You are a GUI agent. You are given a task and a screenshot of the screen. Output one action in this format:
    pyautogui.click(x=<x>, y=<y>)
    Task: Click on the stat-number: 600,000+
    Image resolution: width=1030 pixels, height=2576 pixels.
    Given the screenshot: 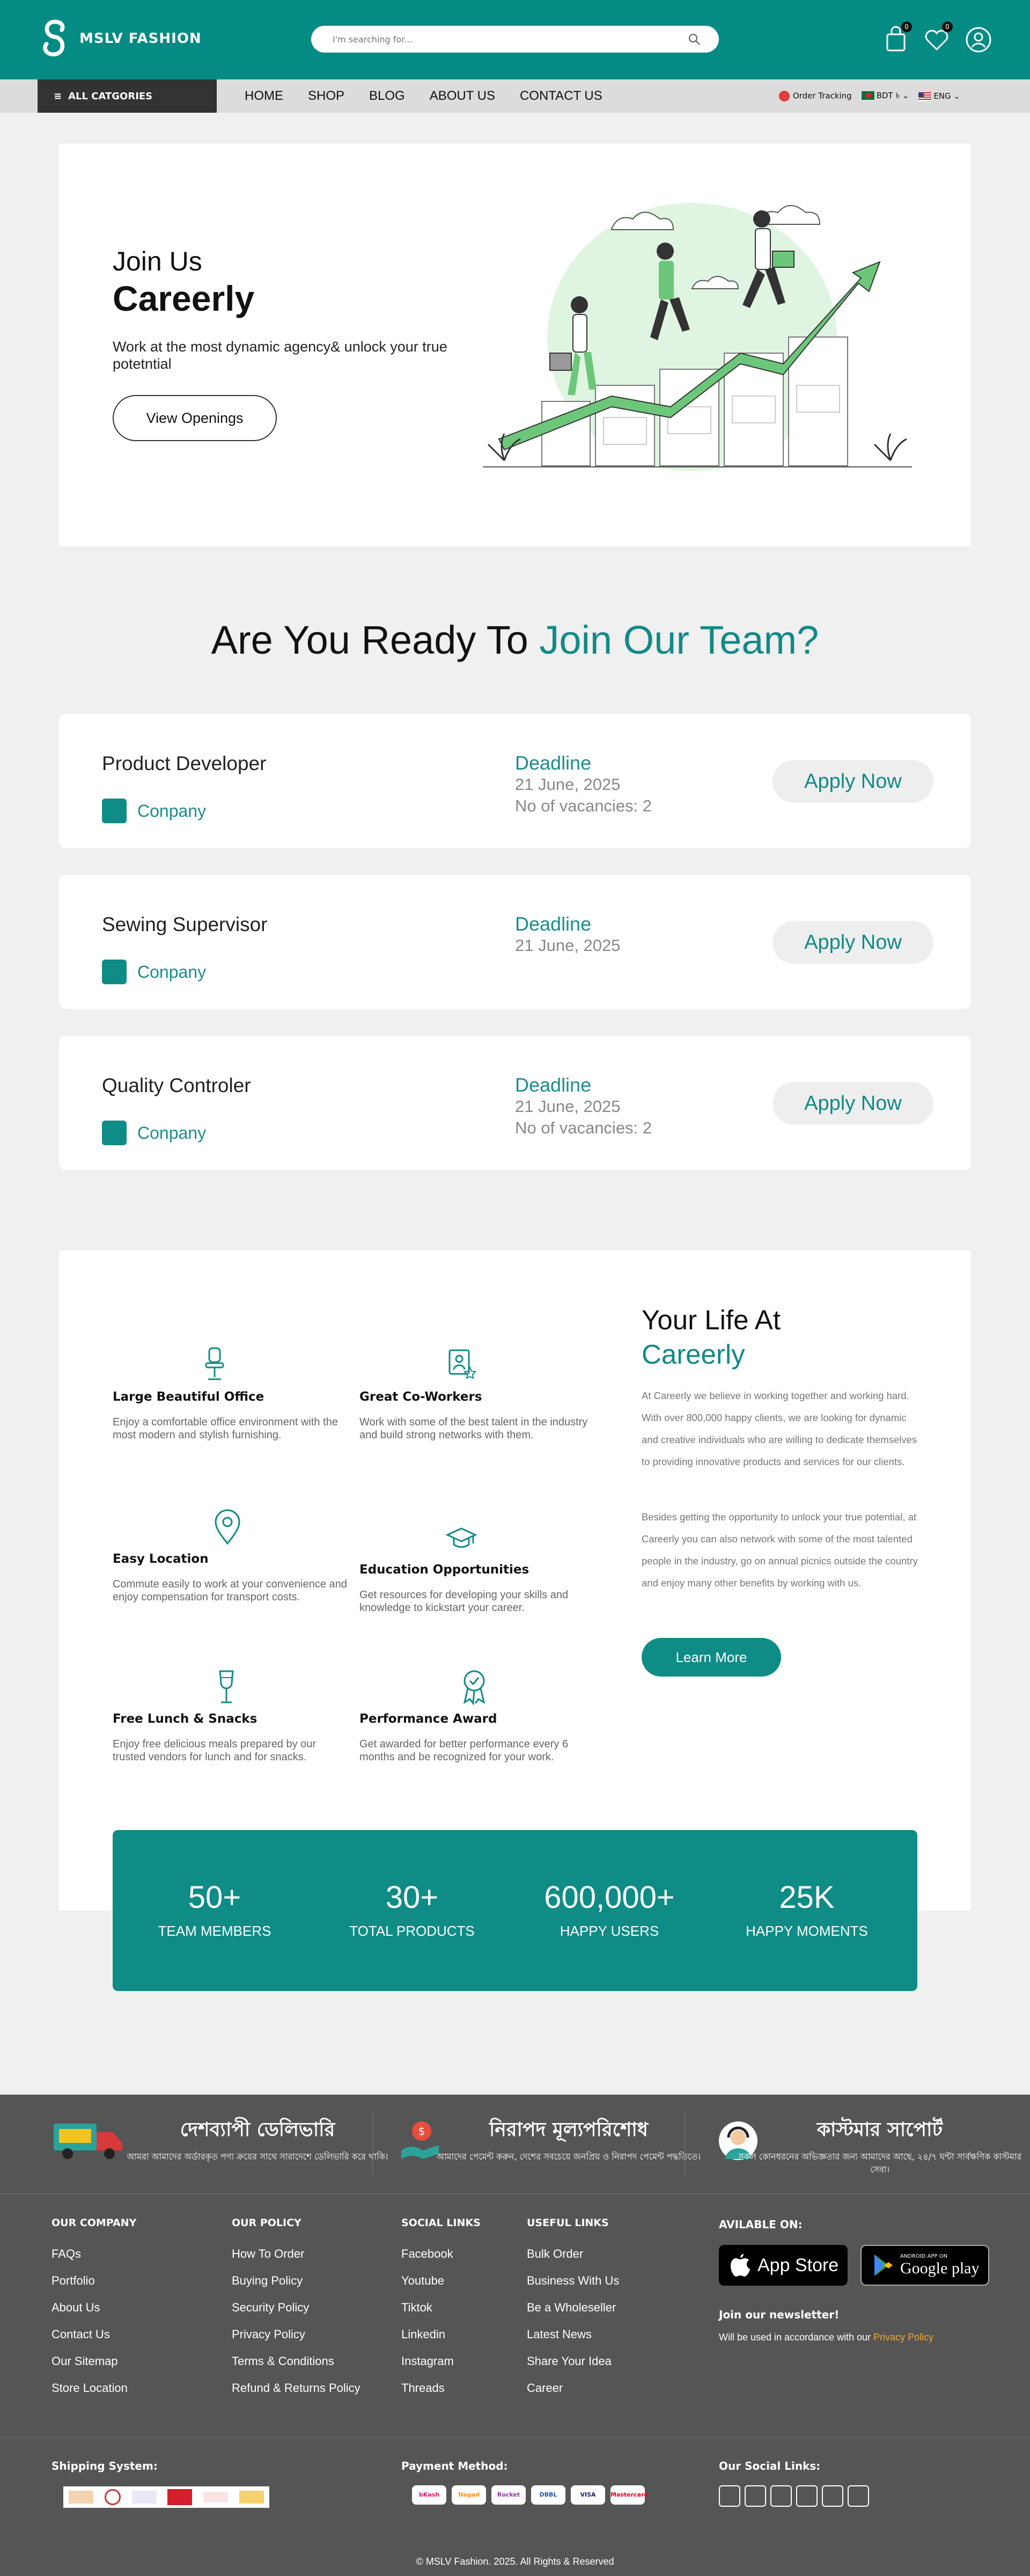 What is the action you would take?
    pyautogui.click(x=609, y=1897)
    